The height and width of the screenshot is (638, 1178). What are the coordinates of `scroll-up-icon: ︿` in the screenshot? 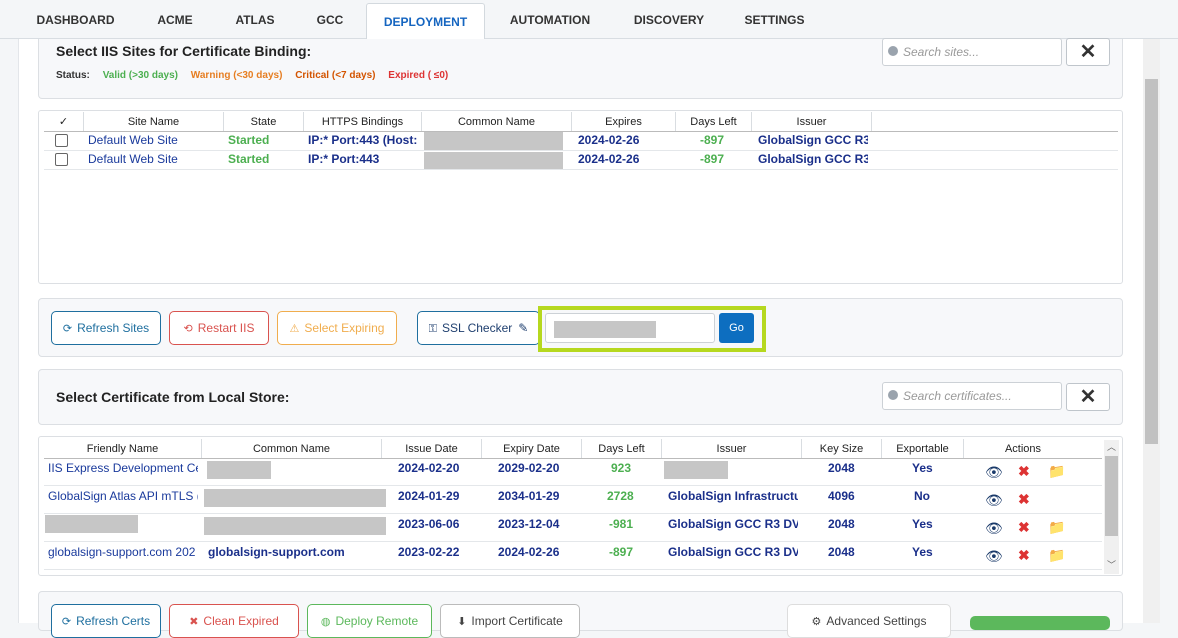 It's located at (1111, 446).